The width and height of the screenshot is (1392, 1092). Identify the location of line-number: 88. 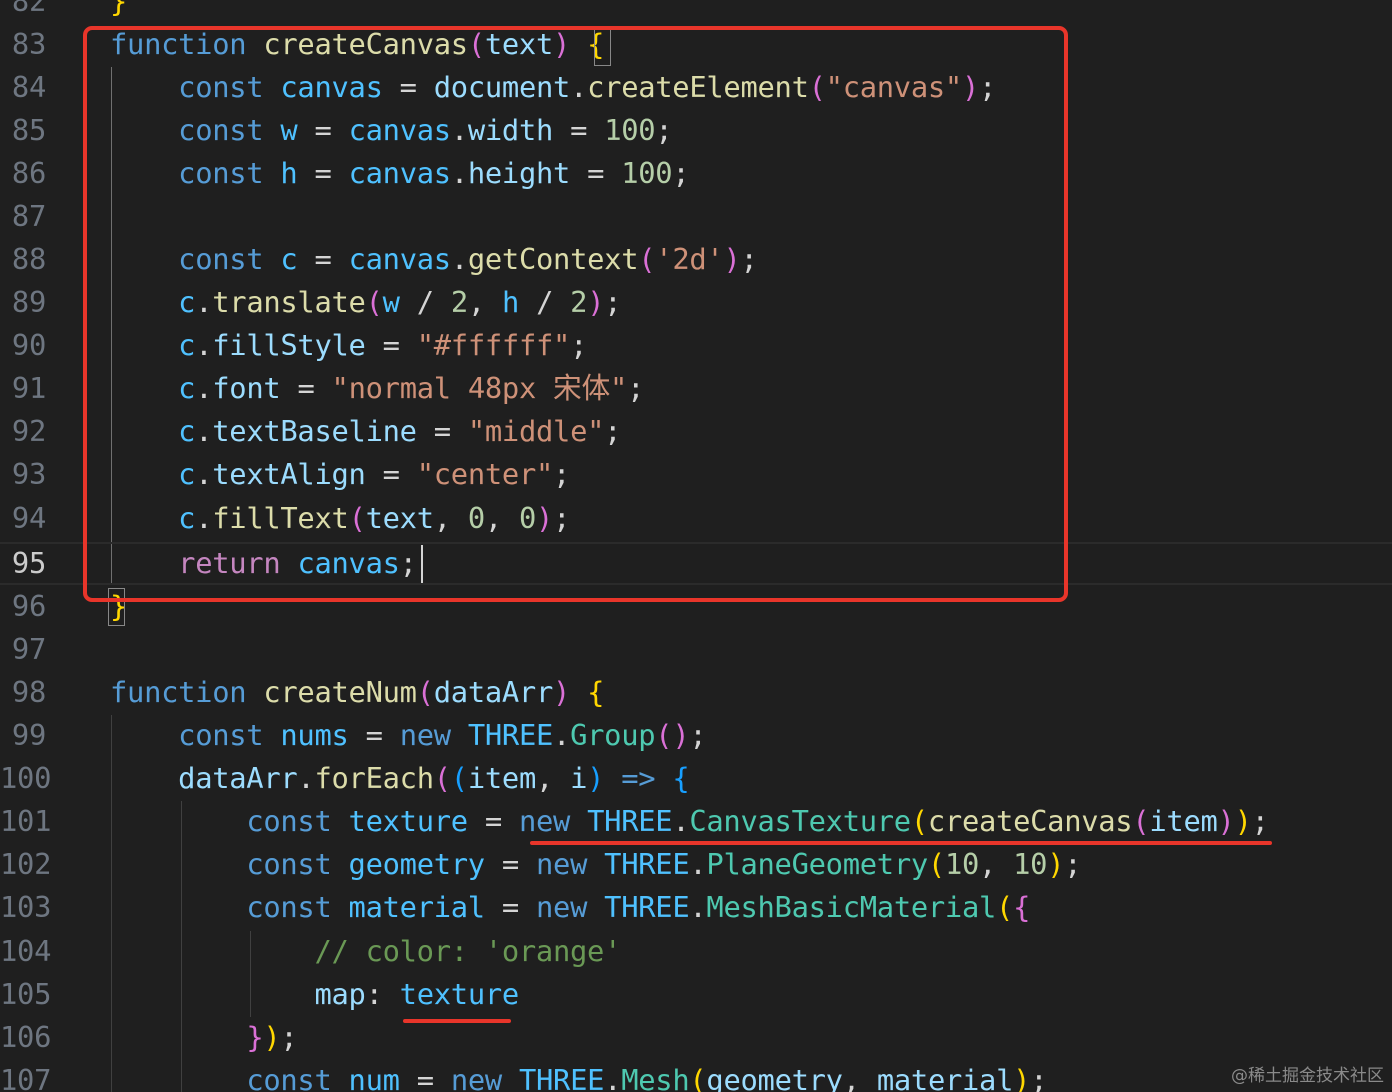
(28, 259).